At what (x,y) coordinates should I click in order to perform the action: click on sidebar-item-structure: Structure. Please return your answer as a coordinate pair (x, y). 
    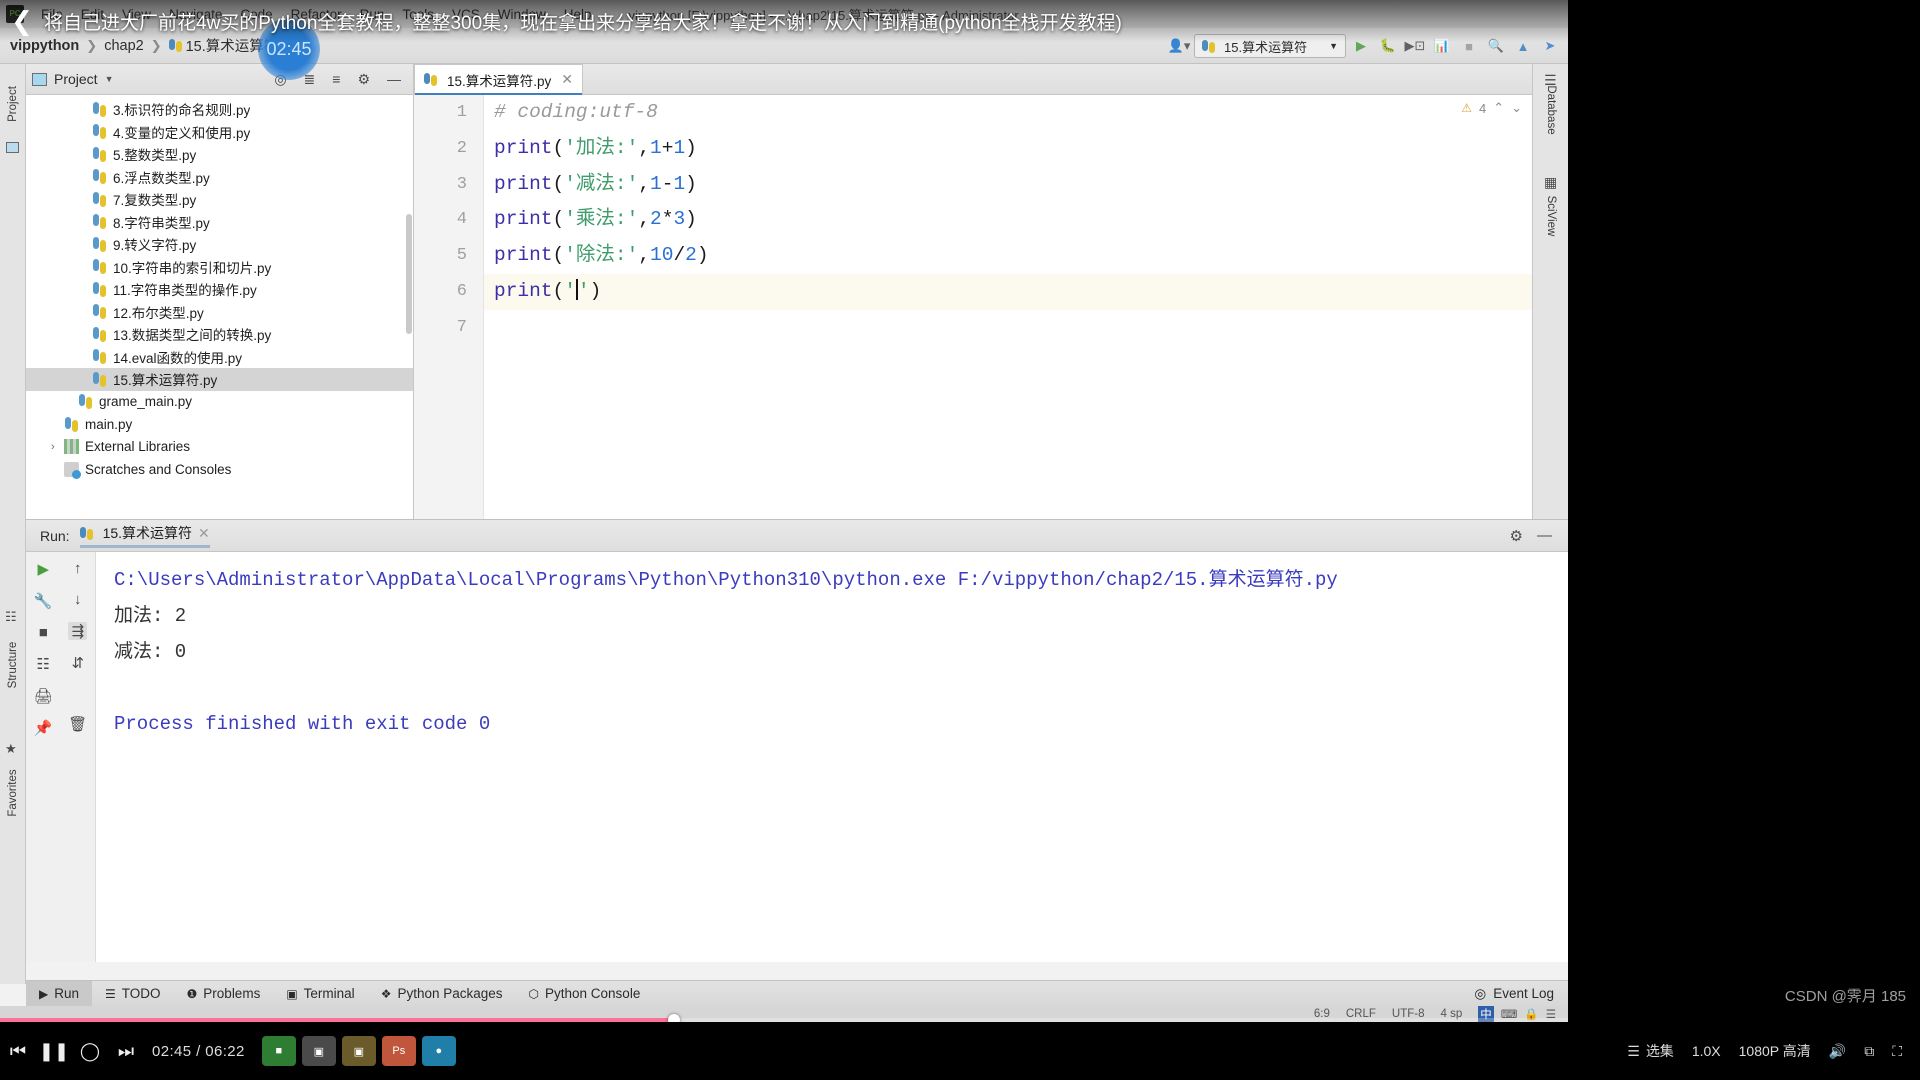
    Looking at the image, I should click on (13, 665).